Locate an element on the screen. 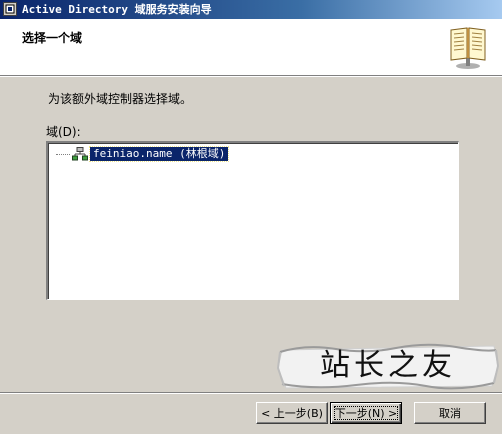  domain-tree-icon is located at coordinates (80, 154).